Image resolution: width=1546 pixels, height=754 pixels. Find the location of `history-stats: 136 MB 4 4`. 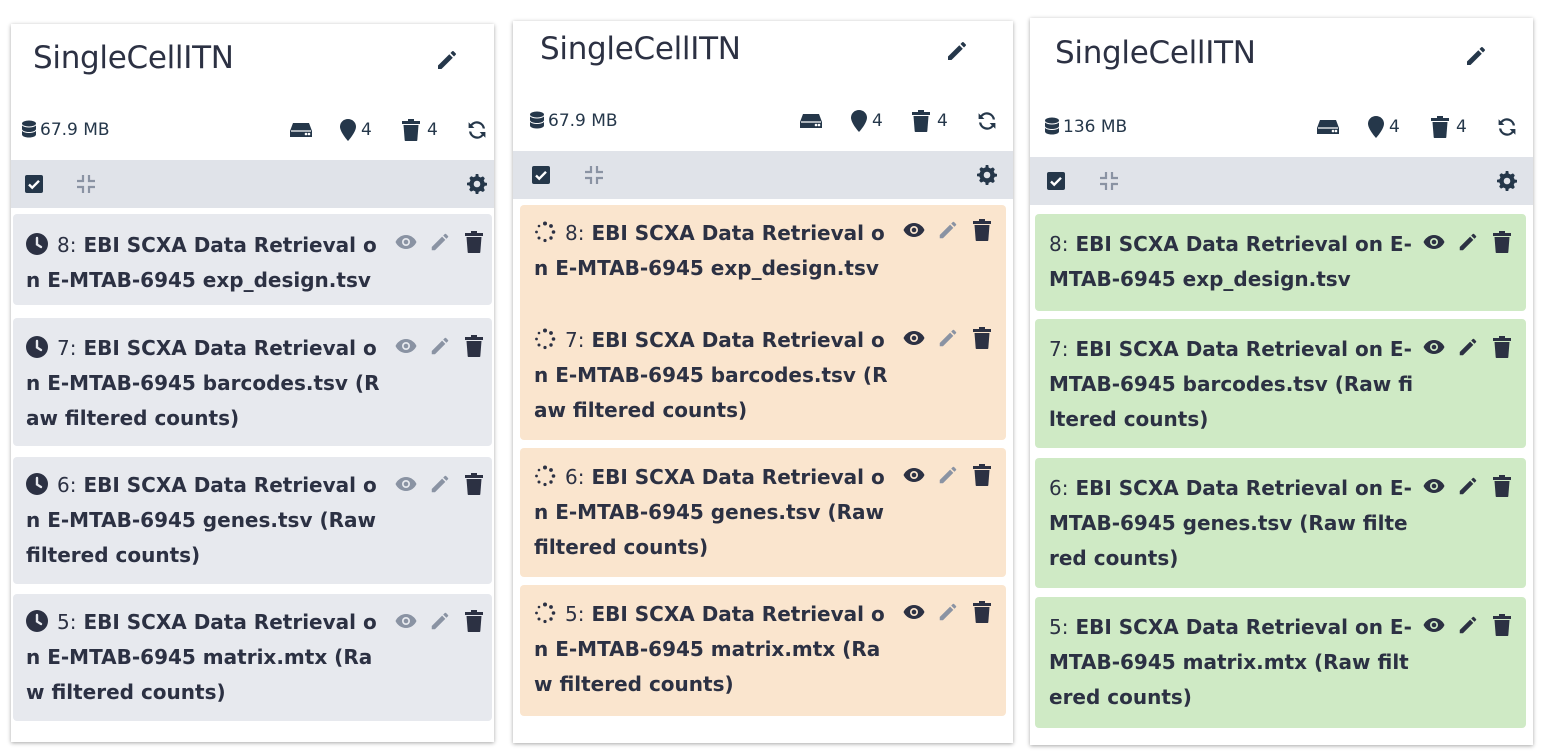

history-stats: 136 MB 4 4 is located at coordinates (1281, 127).